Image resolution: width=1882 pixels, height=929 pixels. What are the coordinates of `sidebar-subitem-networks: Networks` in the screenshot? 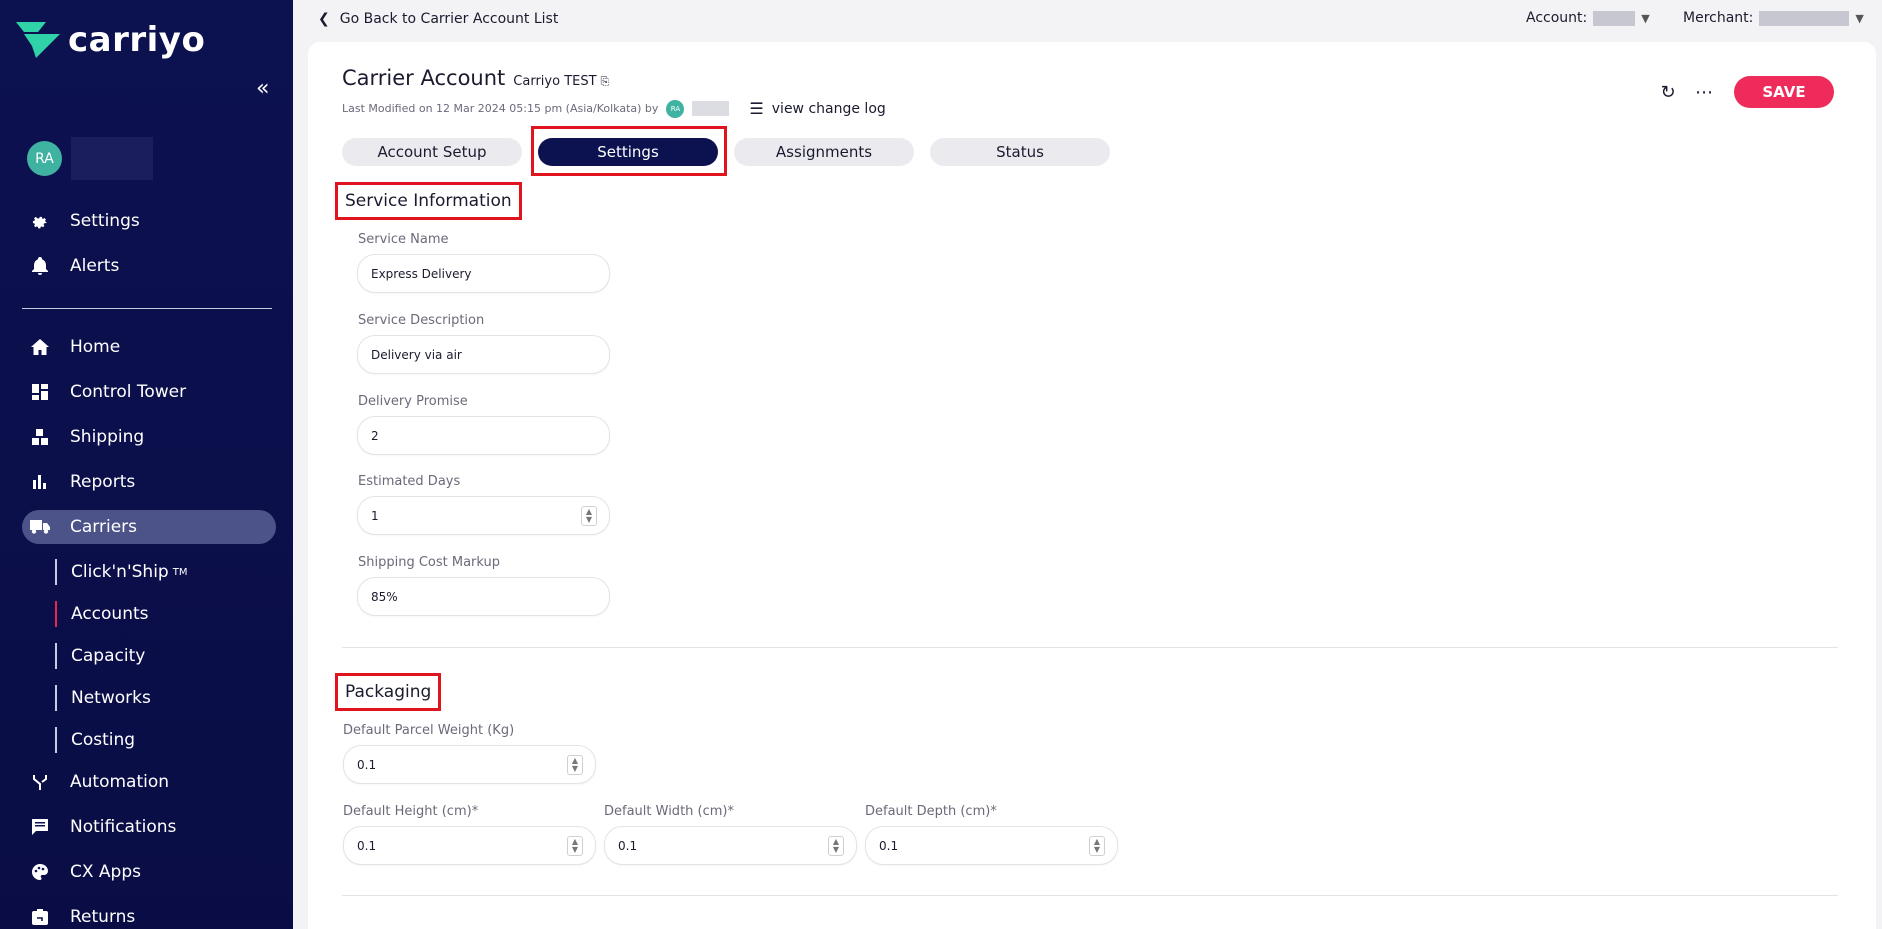 It's located at (103, 698).